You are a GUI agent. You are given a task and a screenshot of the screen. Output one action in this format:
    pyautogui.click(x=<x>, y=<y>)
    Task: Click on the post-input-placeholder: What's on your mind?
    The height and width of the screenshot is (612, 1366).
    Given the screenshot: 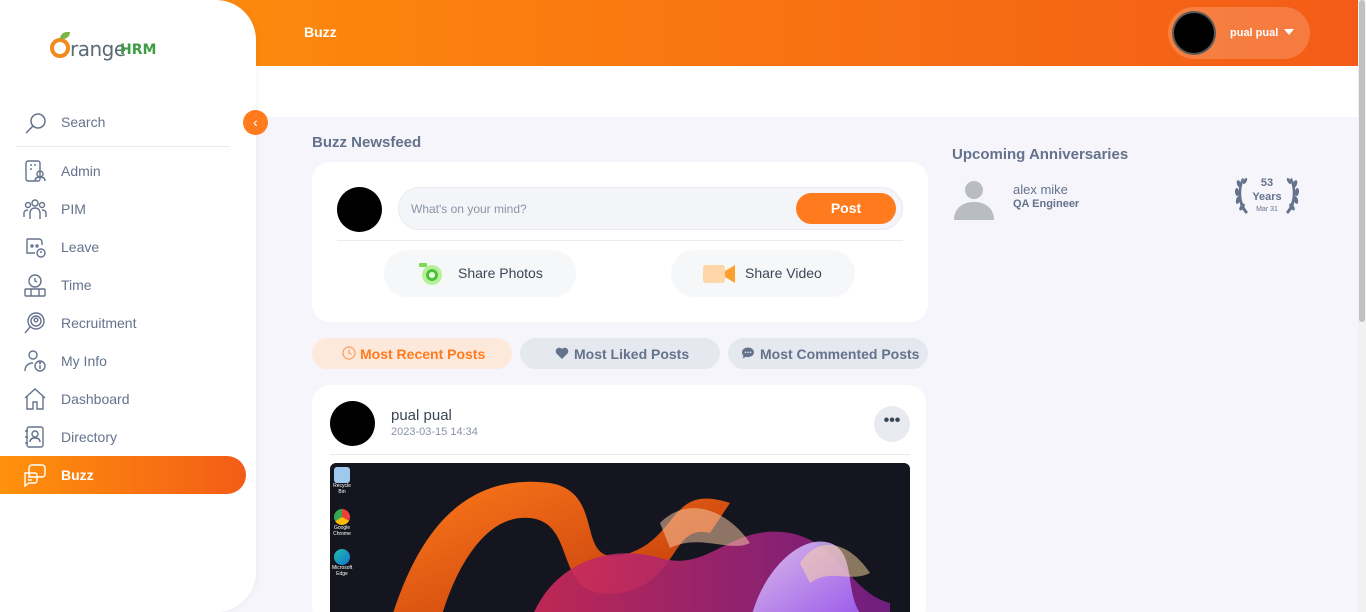 What is the action you would take?
    pyautogui.click(x=469, y=209)
    